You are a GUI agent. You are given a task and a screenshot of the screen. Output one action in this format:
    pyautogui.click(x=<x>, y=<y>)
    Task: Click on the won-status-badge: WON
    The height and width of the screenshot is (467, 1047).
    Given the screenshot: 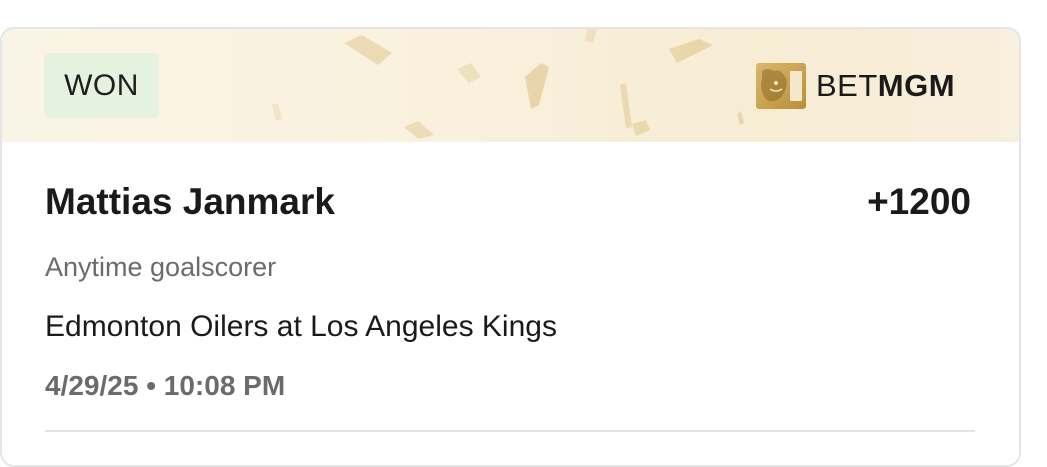 What is the action you would take?
    pyautogui.click(x=101, y=85)
    